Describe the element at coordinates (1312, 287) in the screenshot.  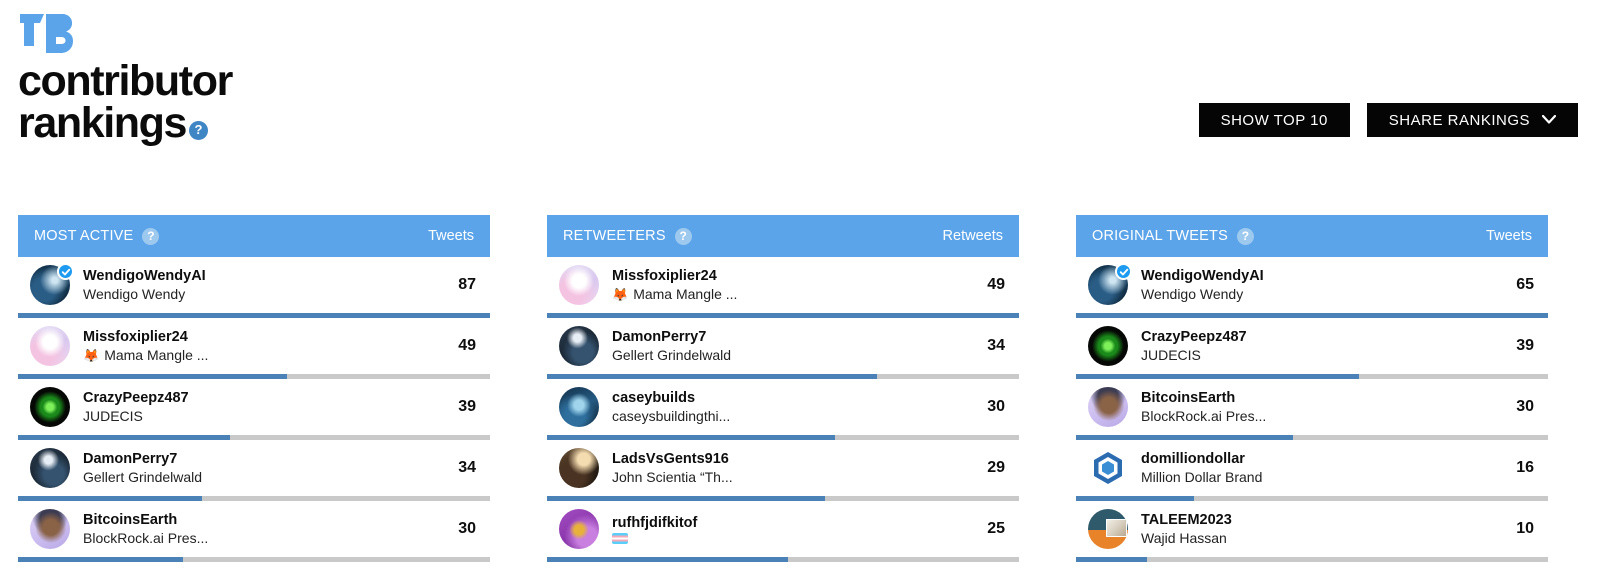
I see `ranking-row: WendigoWendyAI Wendigo Wendy 65` at that location.